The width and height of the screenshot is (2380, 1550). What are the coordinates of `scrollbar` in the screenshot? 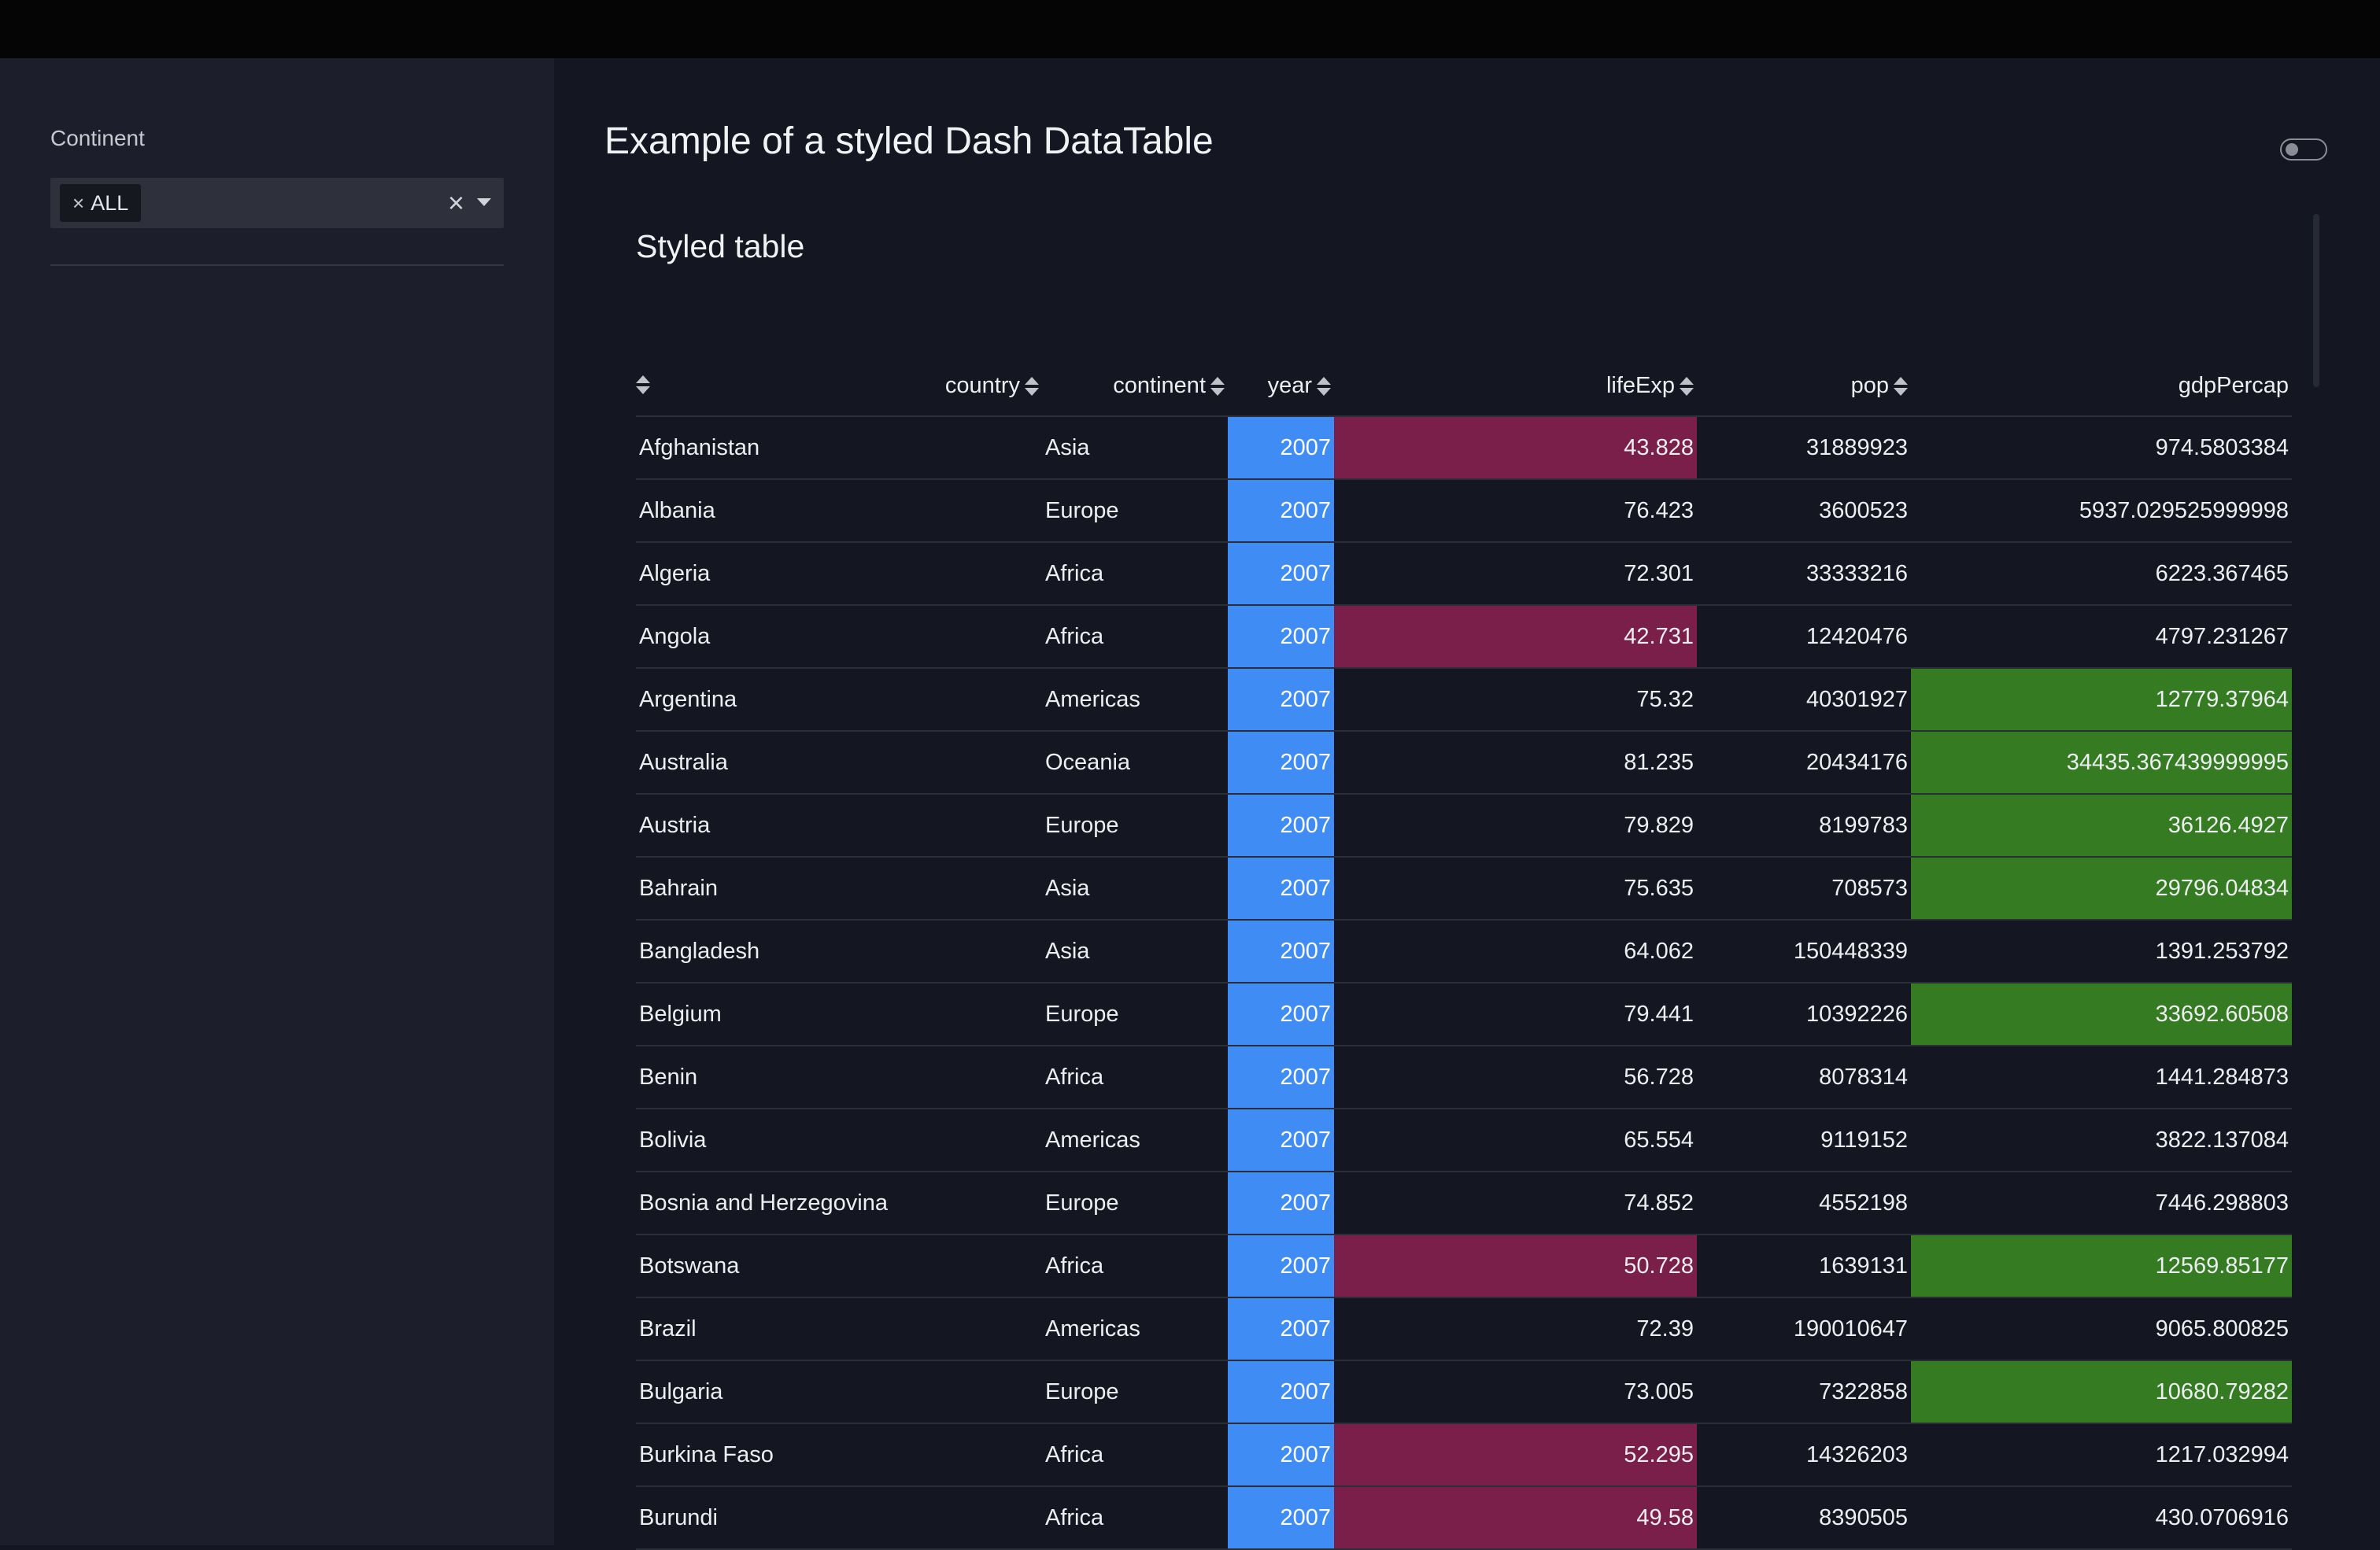 It's located at (2316, 300).